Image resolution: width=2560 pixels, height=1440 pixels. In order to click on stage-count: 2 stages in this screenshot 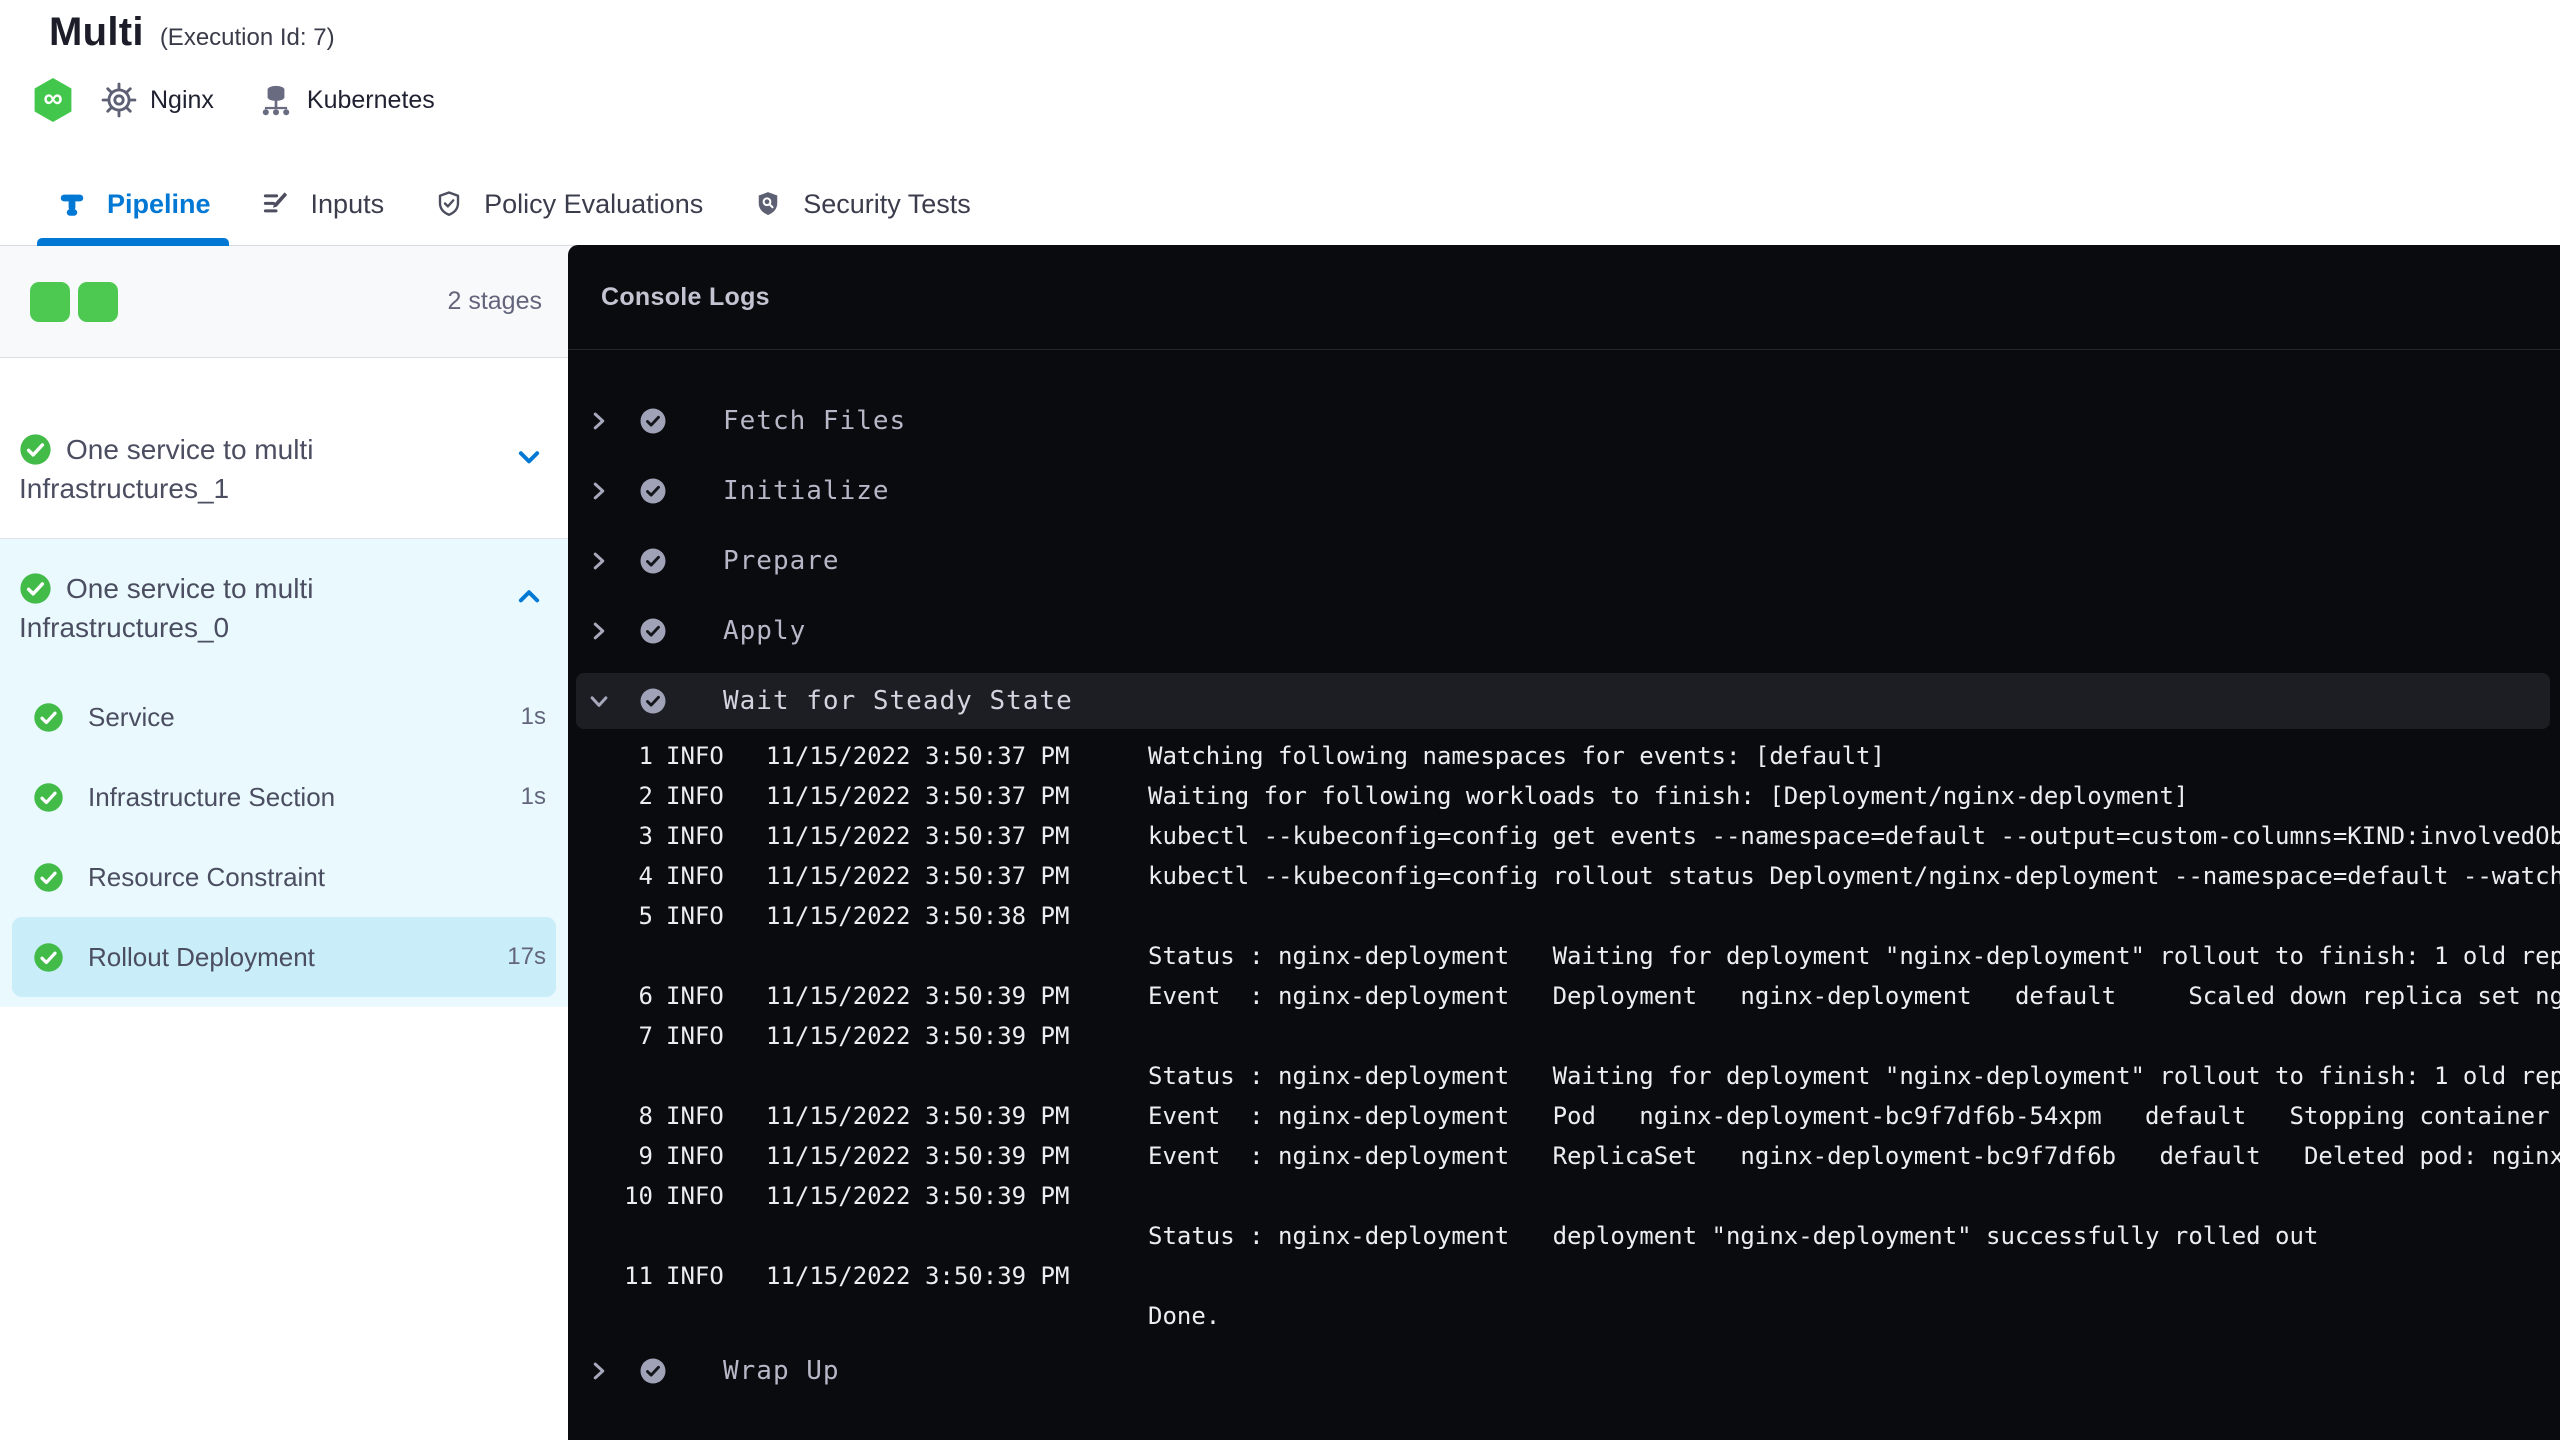, I will do `click(494, 301)`.